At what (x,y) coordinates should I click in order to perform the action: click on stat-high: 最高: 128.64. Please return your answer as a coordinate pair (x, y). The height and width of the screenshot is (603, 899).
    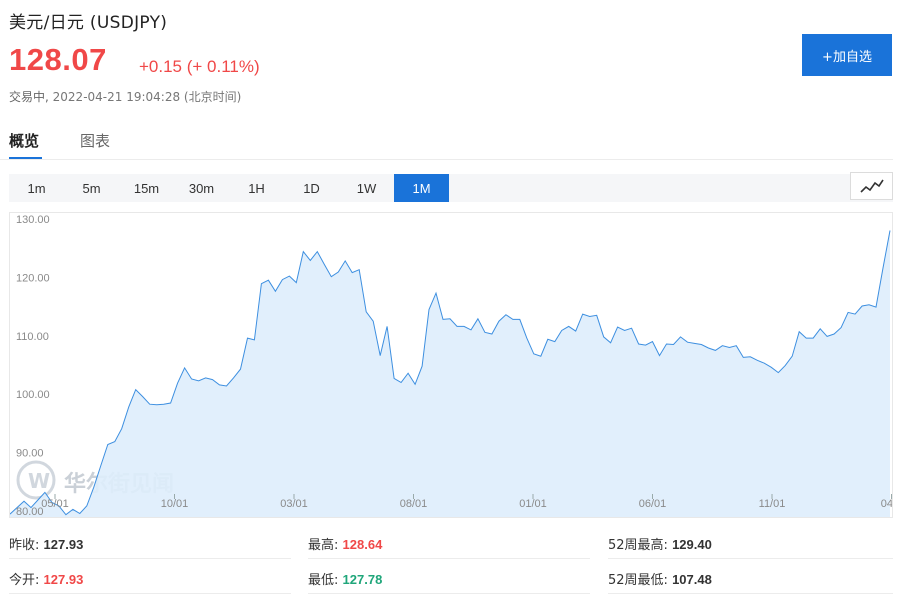
    Looking at the image, I should click on (345, 543).